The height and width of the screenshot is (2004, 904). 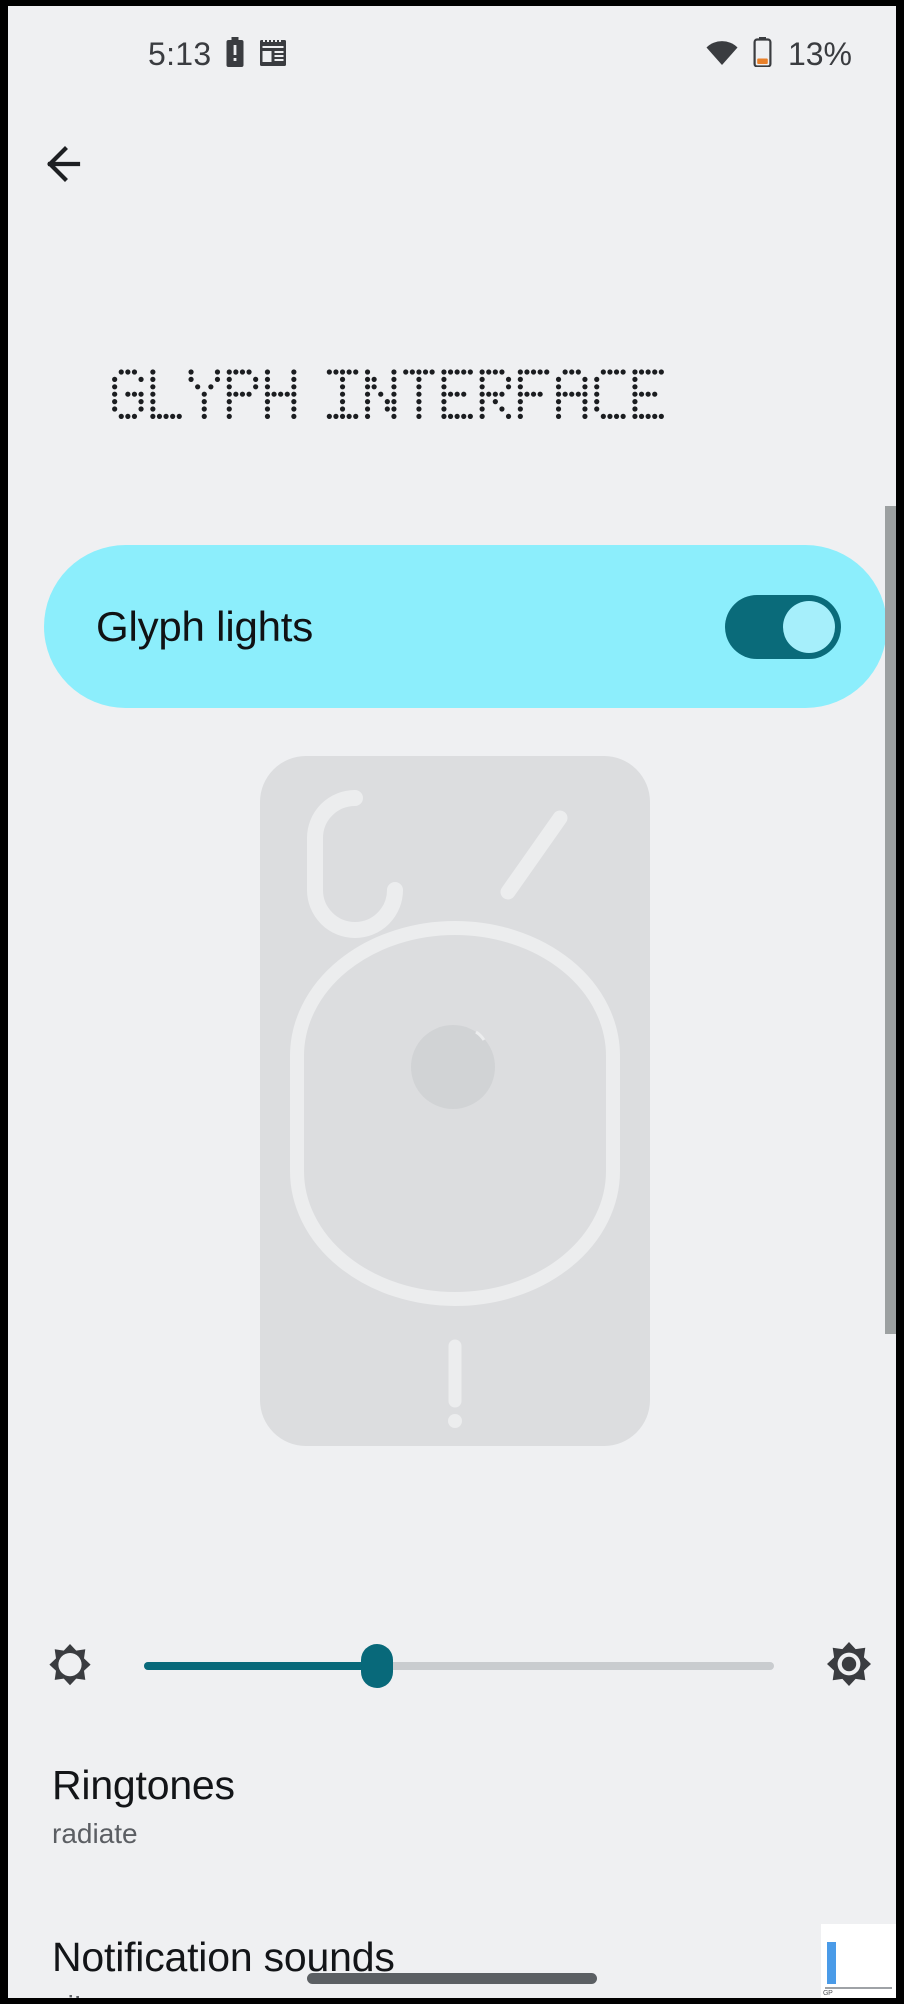 I want to click on floating-overlay-widget: GP, so click(x=858, y=1961).